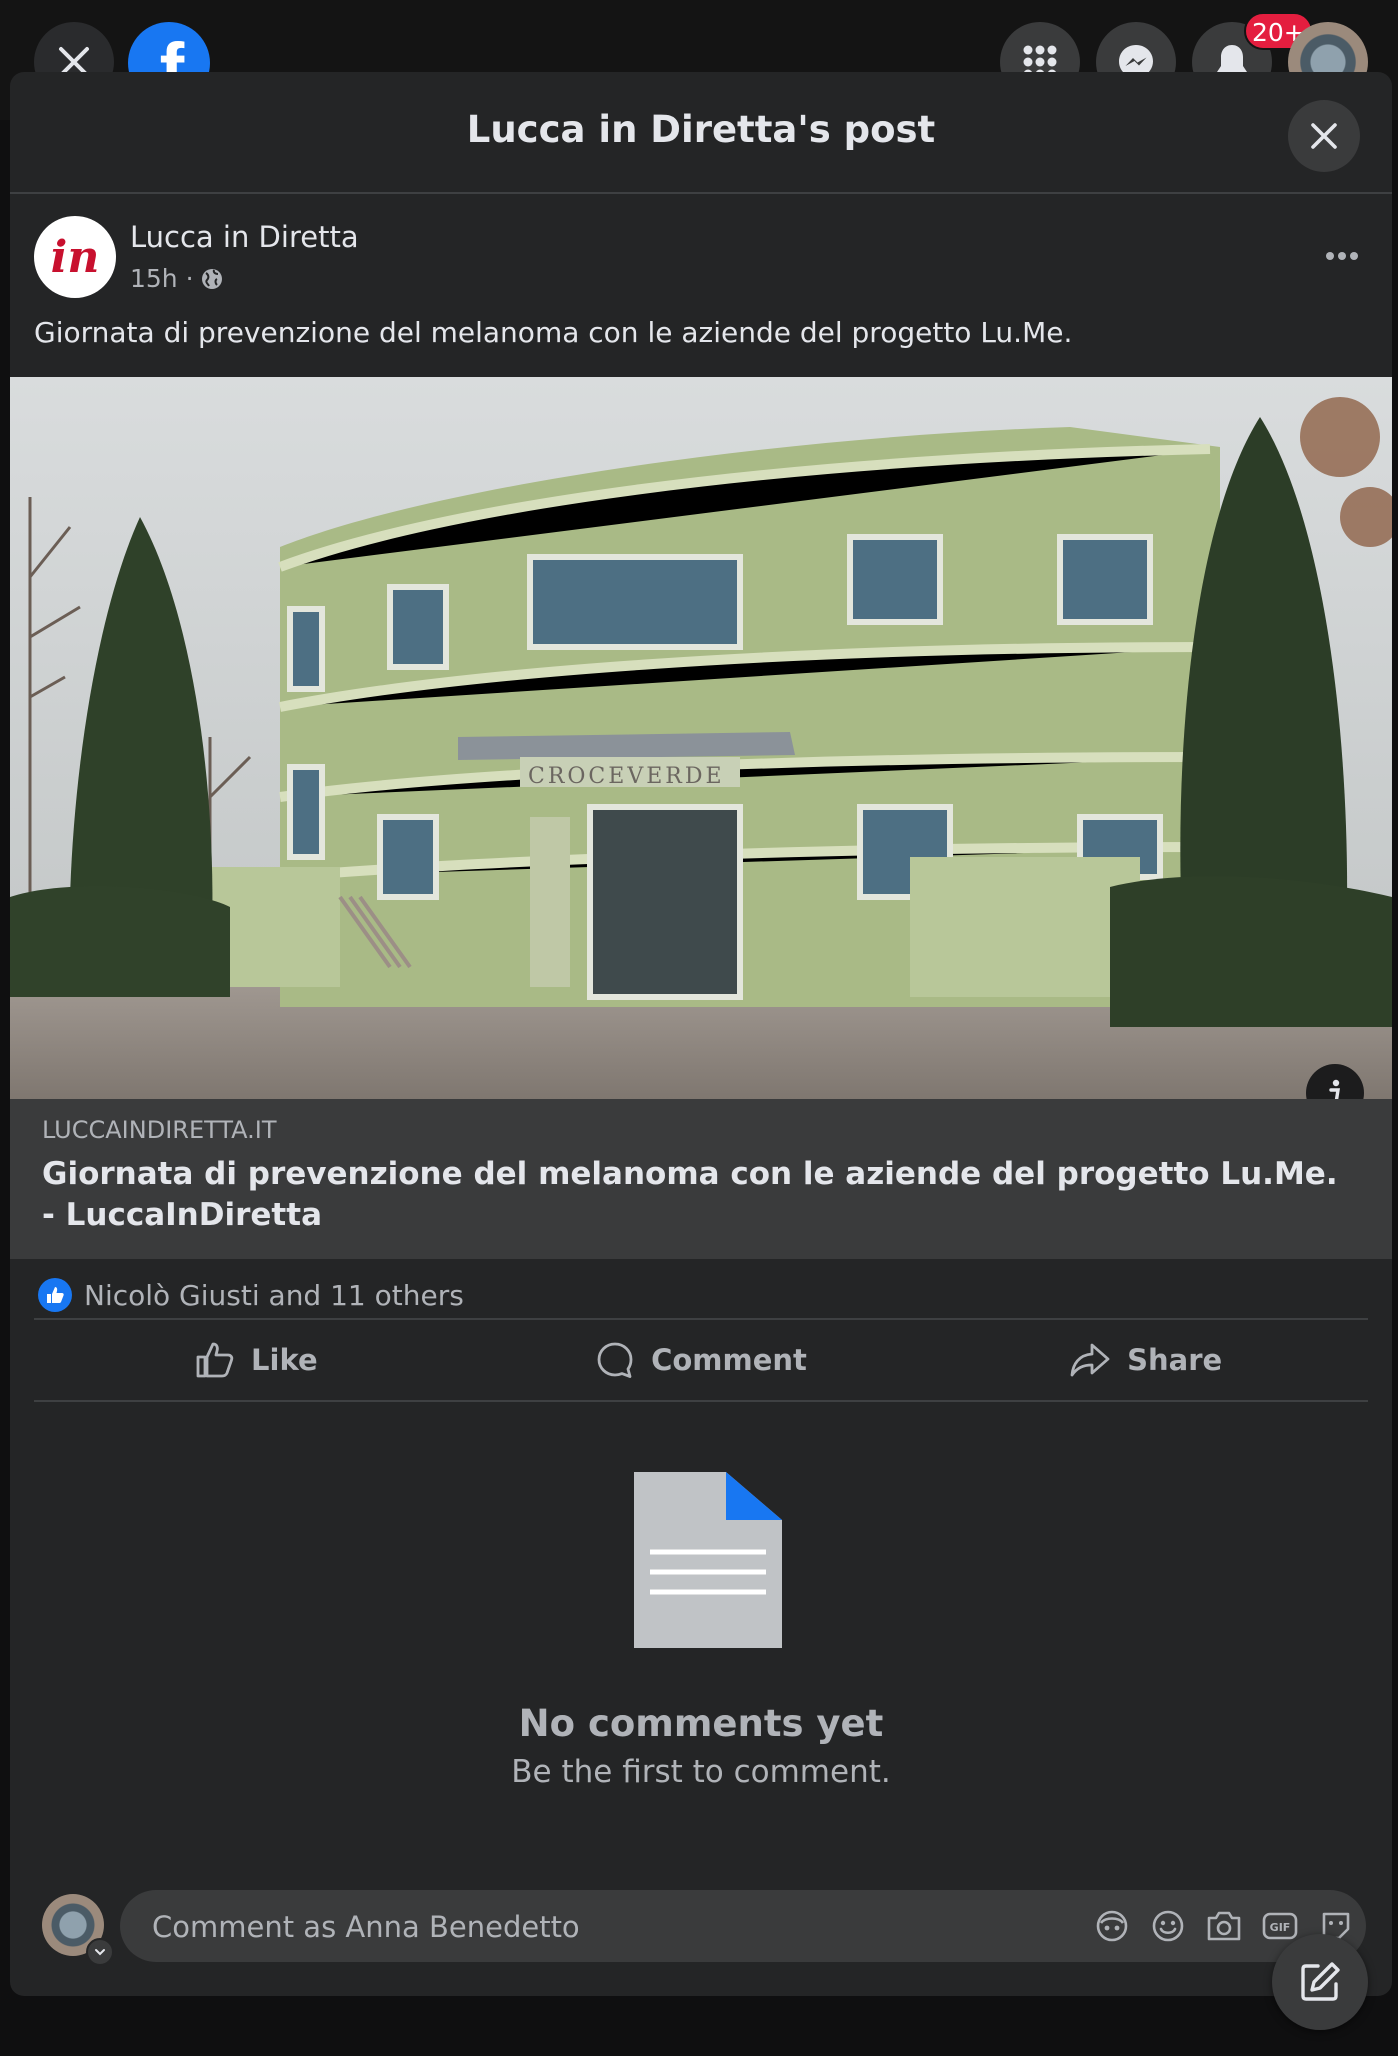 This screenshot has height=2056, width=1398. I want to click on avatar-sticker-button, so click(1112, 1926).